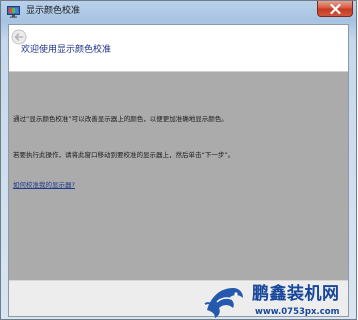 The width and height of the screenshot is (358, 320). I want to click on title-bar: 显示颜色校准, so click(178, 12).